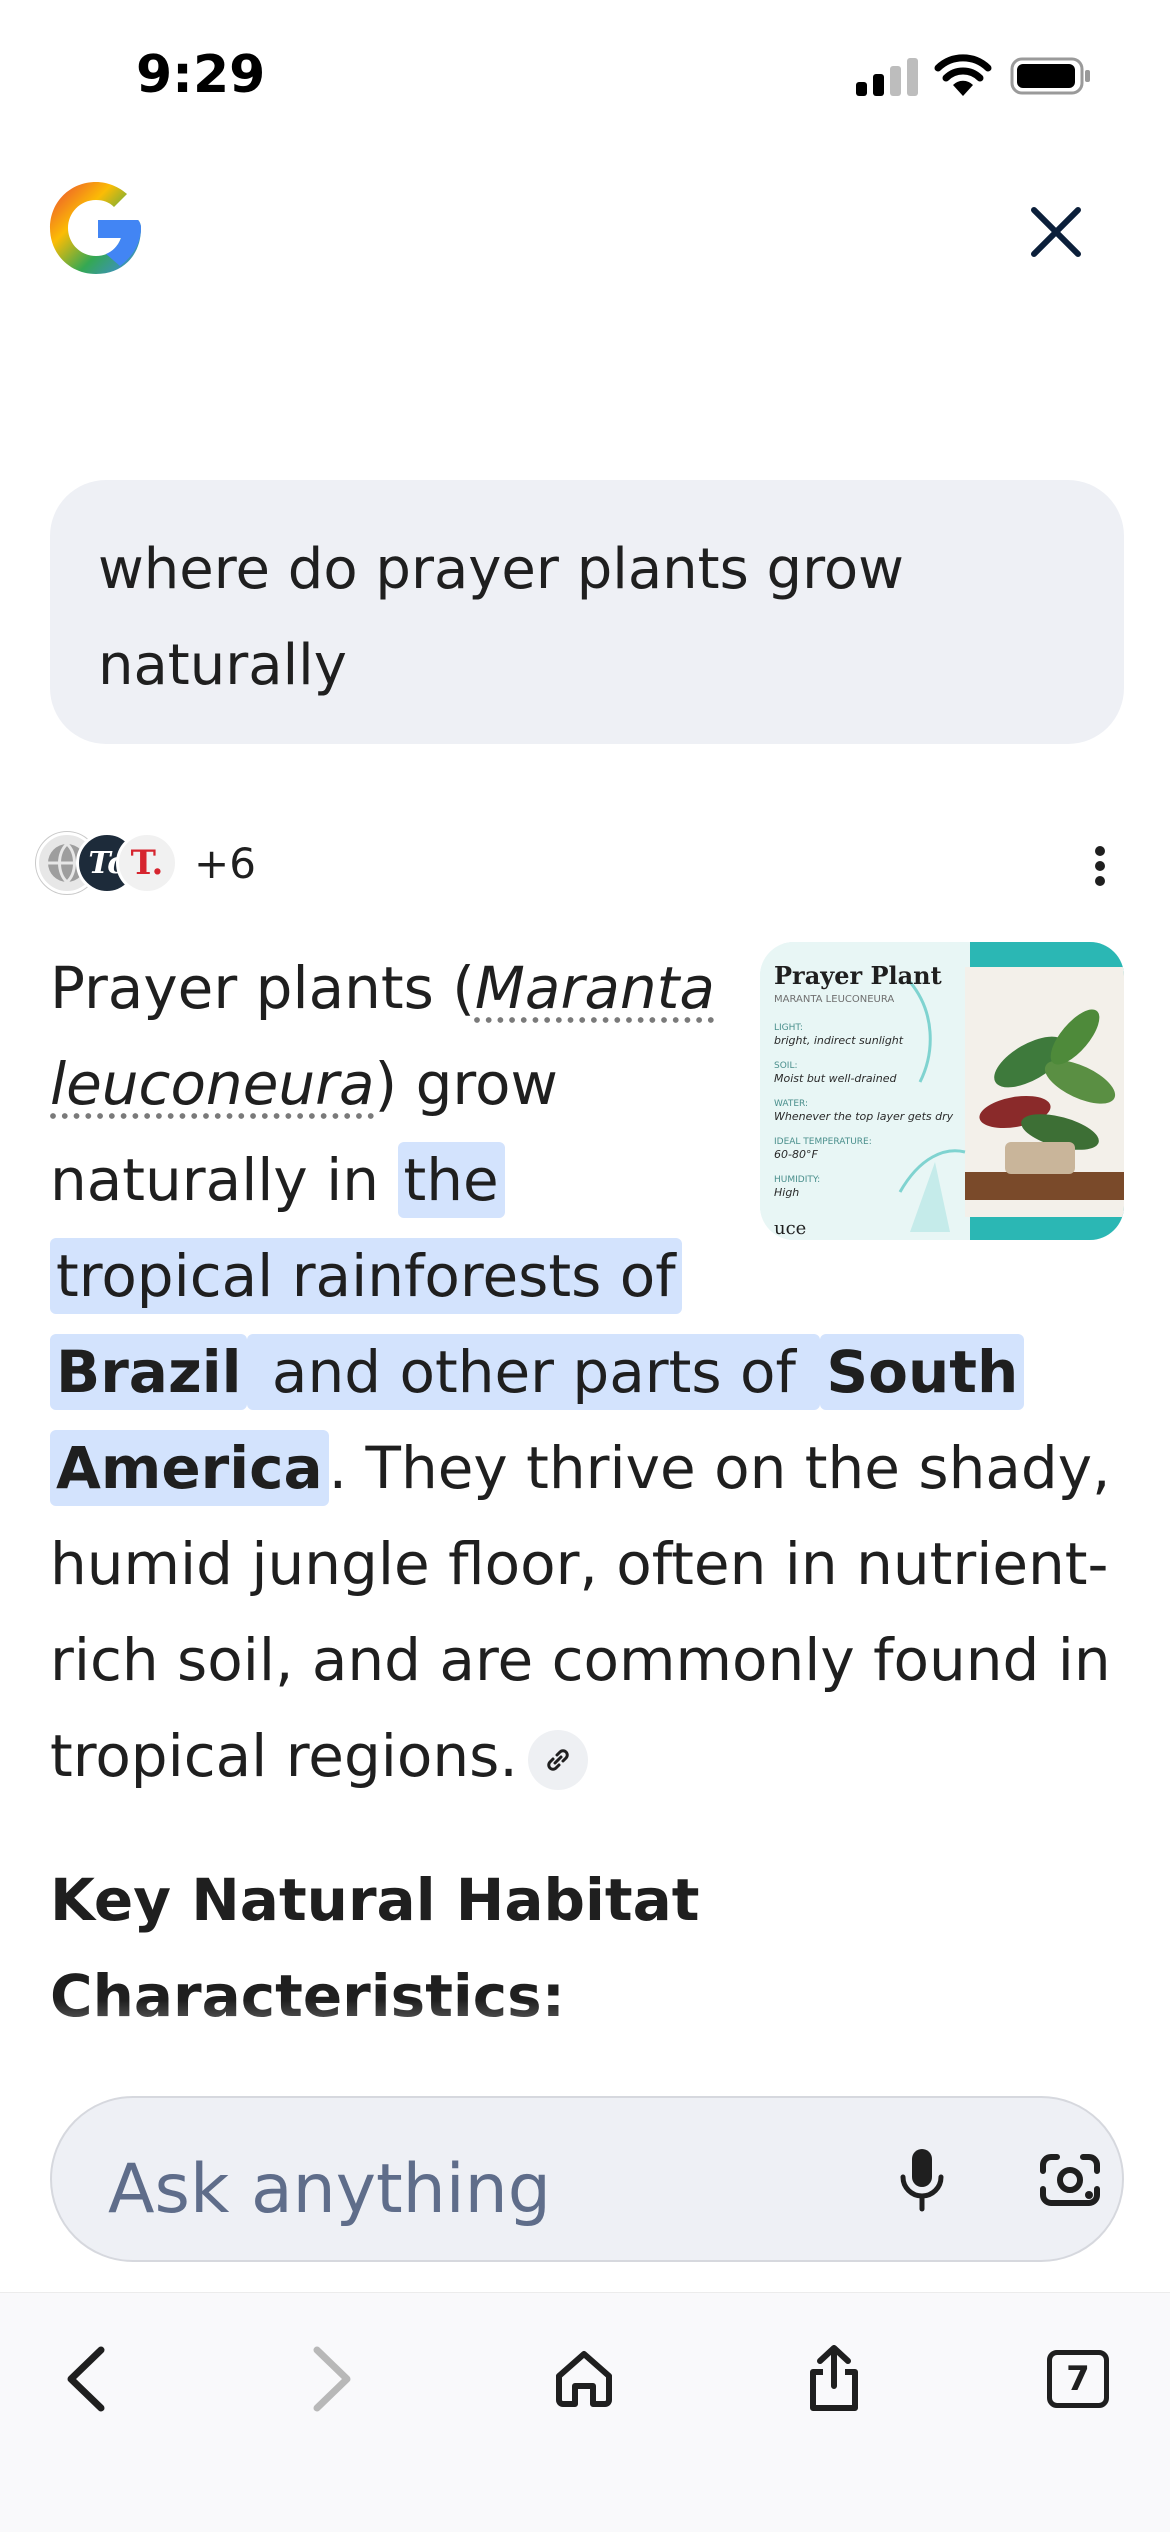  What do you see at coordinates (797, 1180) in the screenshot?
I see `infographic-row-label: HUMIDITY:` at bounding box center [797, 1180].